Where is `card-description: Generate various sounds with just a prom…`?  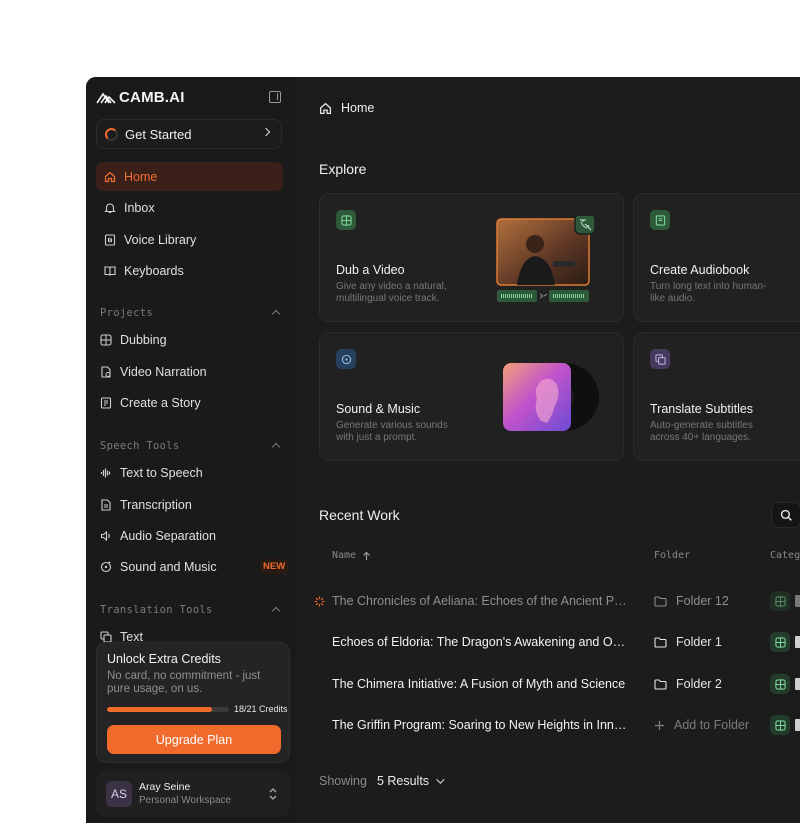
card-description: Generate various sounds with just a prom… is located at coordinates (392, 431).